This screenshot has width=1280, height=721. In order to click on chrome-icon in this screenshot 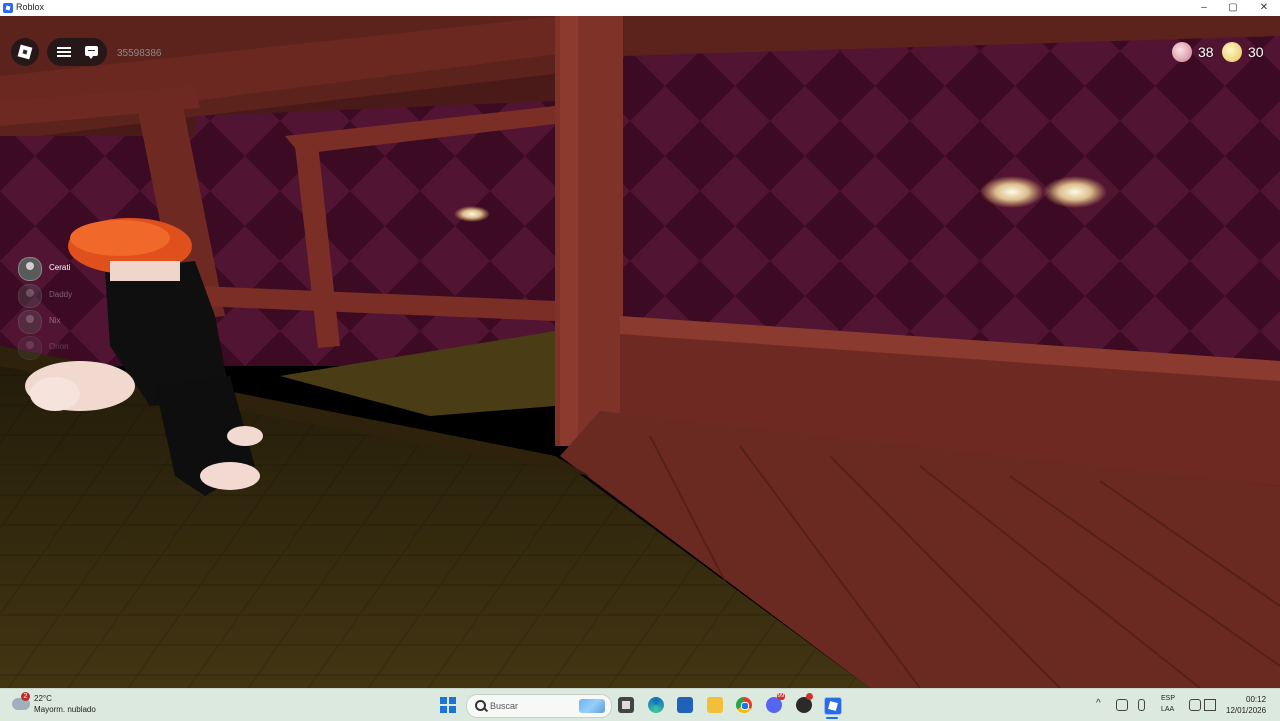, I will do `click(744, 705)`.